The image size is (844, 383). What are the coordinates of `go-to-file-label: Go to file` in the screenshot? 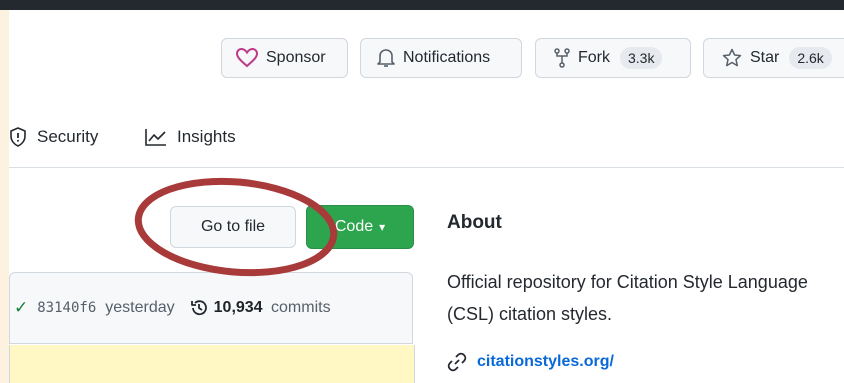 It's located at (233, 226).